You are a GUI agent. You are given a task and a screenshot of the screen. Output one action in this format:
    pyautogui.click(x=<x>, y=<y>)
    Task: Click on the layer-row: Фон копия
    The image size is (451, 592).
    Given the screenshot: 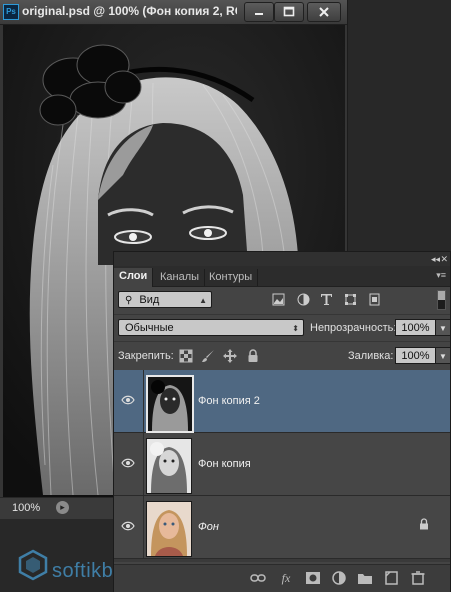 What is the action you would take?
    pyautogui.click(x=282, y=464)
    